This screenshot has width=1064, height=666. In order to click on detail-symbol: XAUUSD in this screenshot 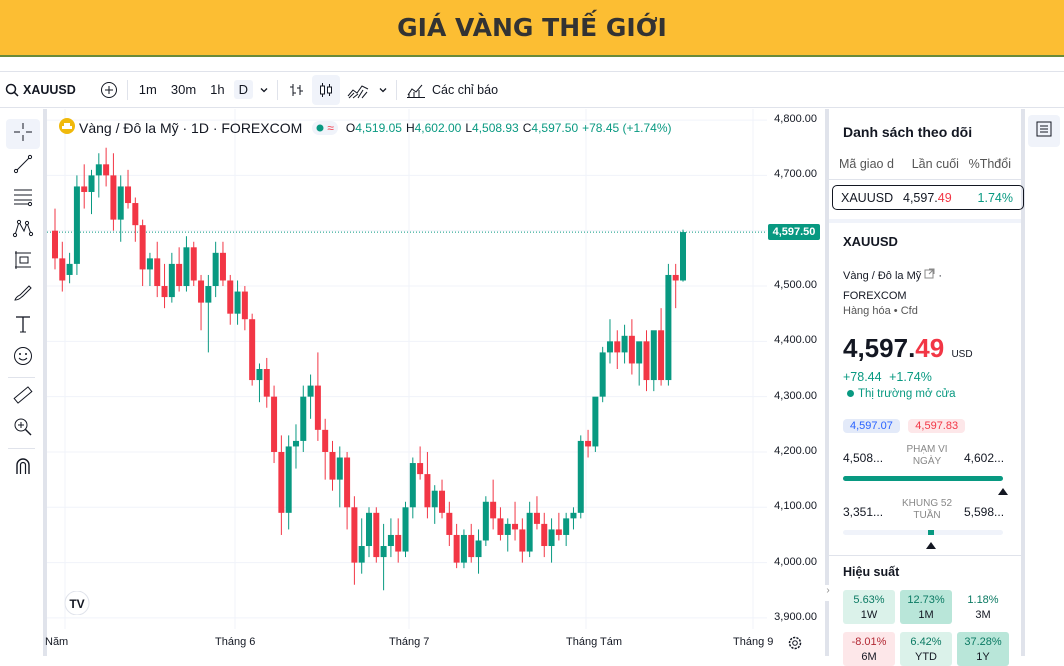, I will do `click(870, 241)`.